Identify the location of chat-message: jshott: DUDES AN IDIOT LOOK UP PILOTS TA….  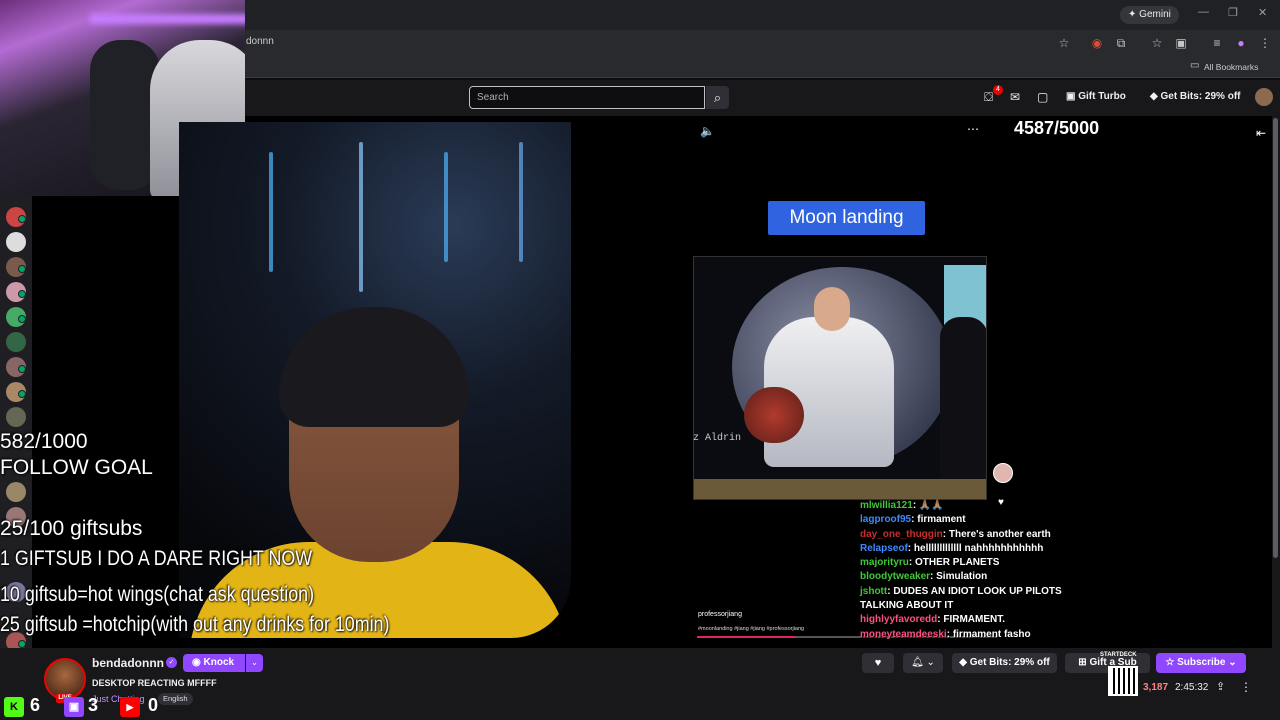
(980, 599).